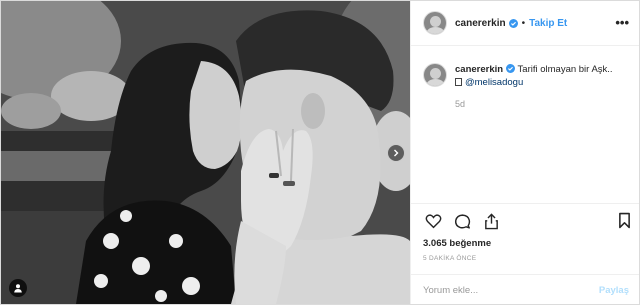 The width and height of the screenshot is (640, 305). I want to click on share-icon, so click(491, 220).